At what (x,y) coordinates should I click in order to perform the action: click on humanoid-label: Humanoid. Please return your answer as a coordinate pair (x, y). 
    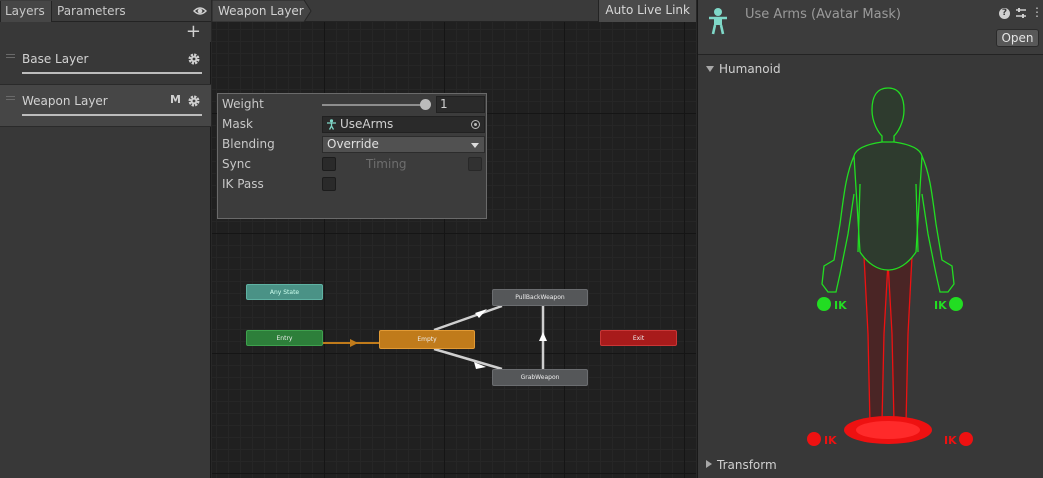
    Looking at the image, I should click on (750, 69).